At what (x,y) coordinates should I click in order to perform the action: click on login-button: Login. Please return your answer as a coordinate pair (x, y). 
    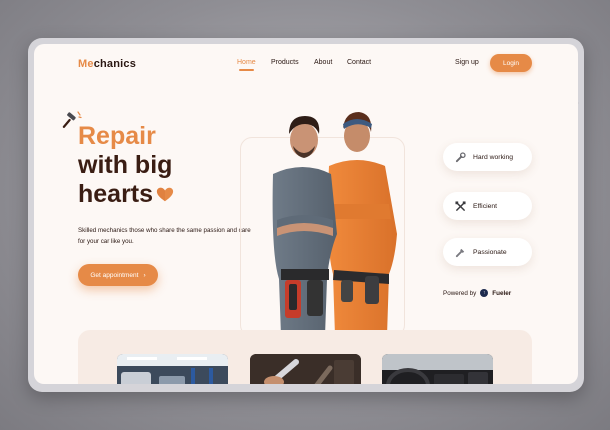
    Looking at the image, I should click on (511, 63).